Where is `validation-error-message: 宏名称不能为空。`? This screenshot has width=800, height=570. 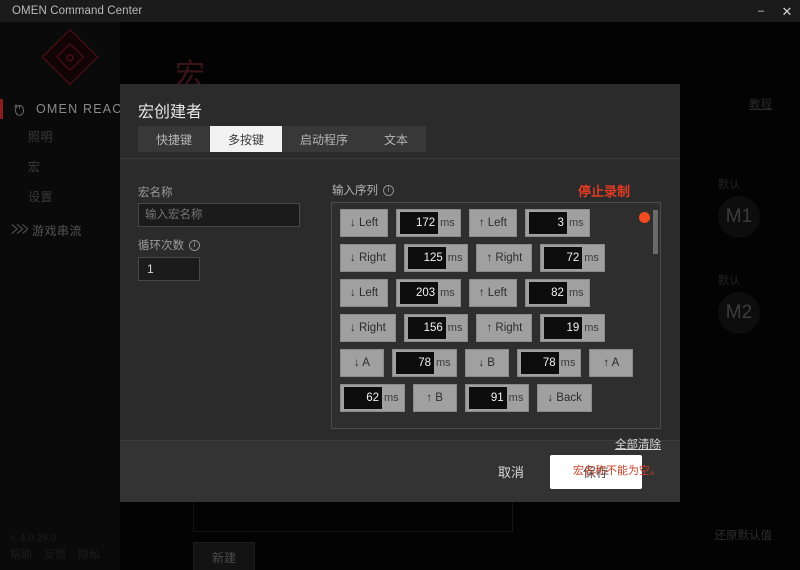 validation-error-message: 宏名称不能为空。 is located at coordinates (617, 471).